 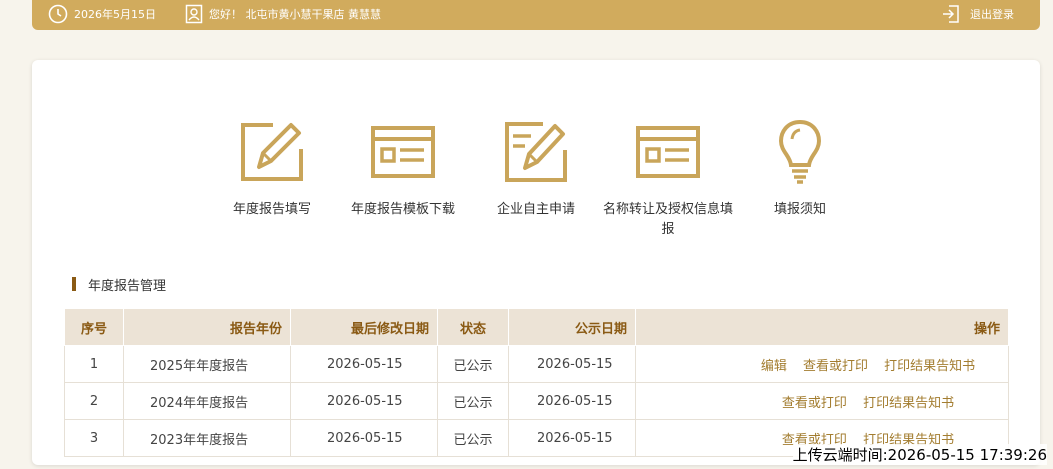 I want to click on logout-button: 退出登录, so click(x=978, y=14).